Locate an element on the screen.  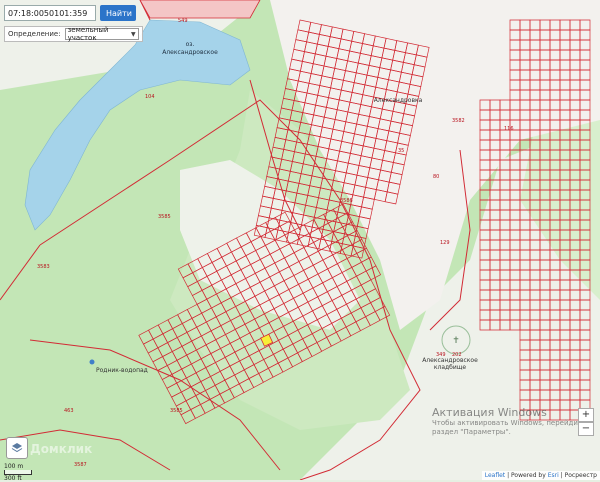
layers-icon is located at coordinates (17, 448).